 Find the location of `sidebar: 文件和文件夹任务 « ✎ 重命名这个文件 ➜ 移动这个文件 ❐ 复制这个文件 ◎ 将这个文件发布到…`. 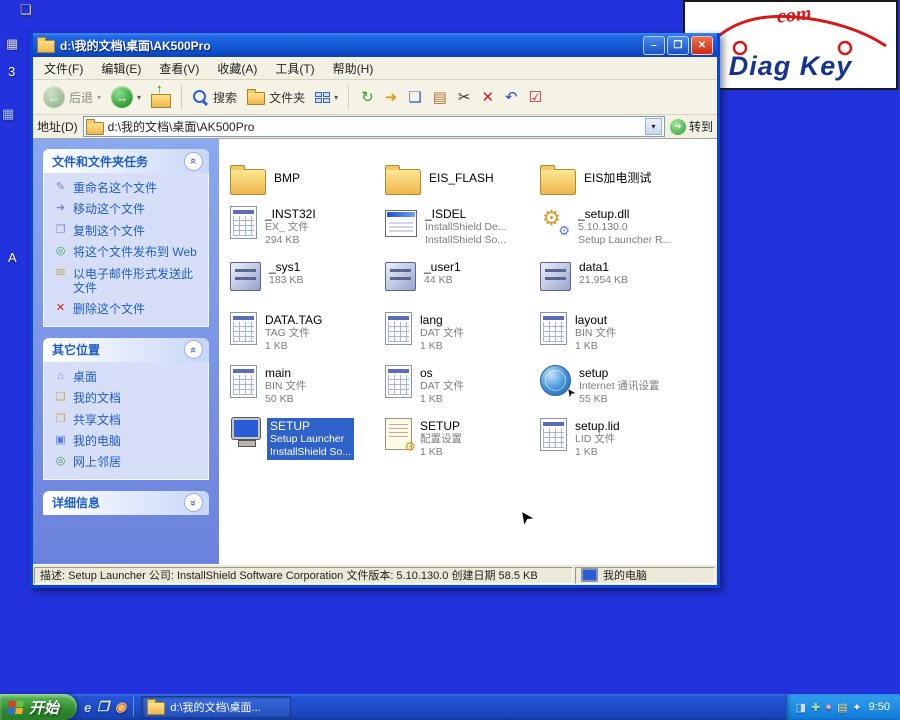

sidebar: 文件和文件夹任务 « ✎ 重命名这个文件 ➜ 移动这个文件 ❐ 复制这个文件 ◎ 将这个文件发布到… is located at coordinates (126, 351).